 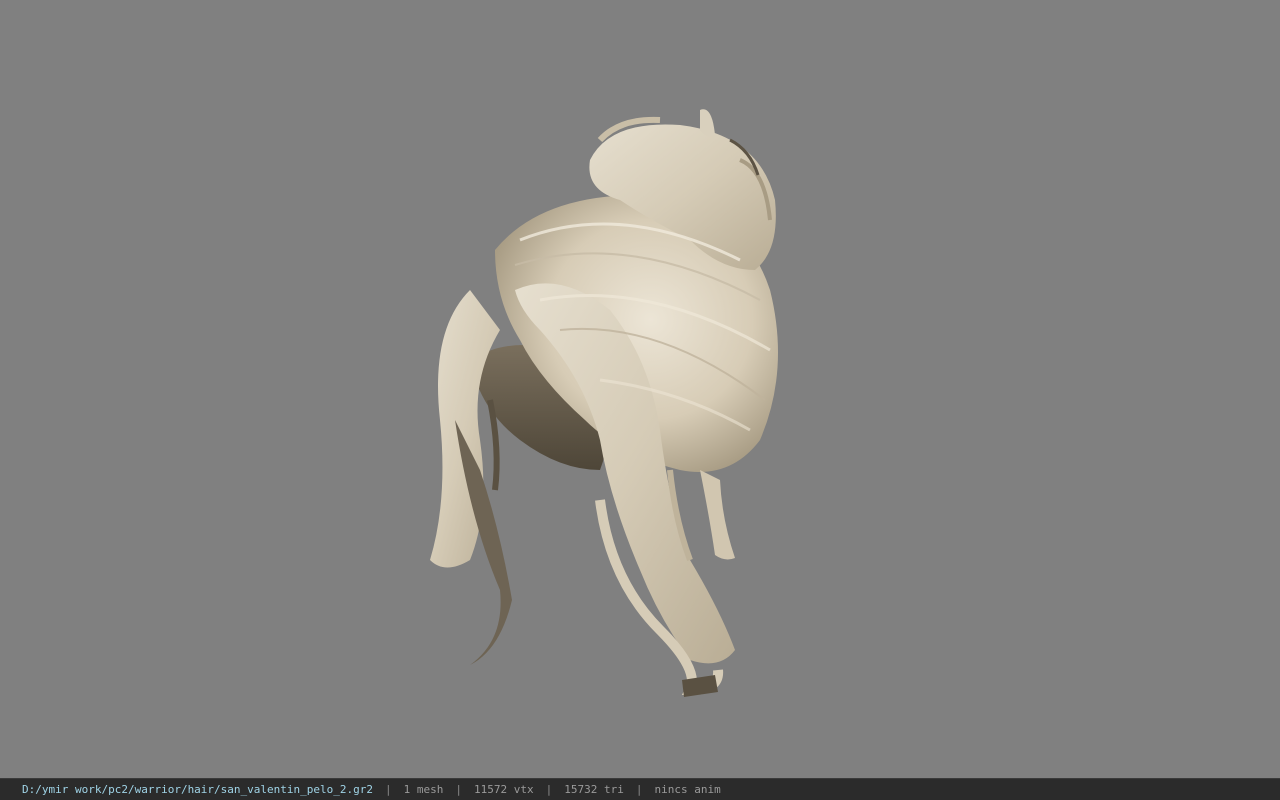 I want to click on animation-status: nincs anim, so click(x=687, y=789).